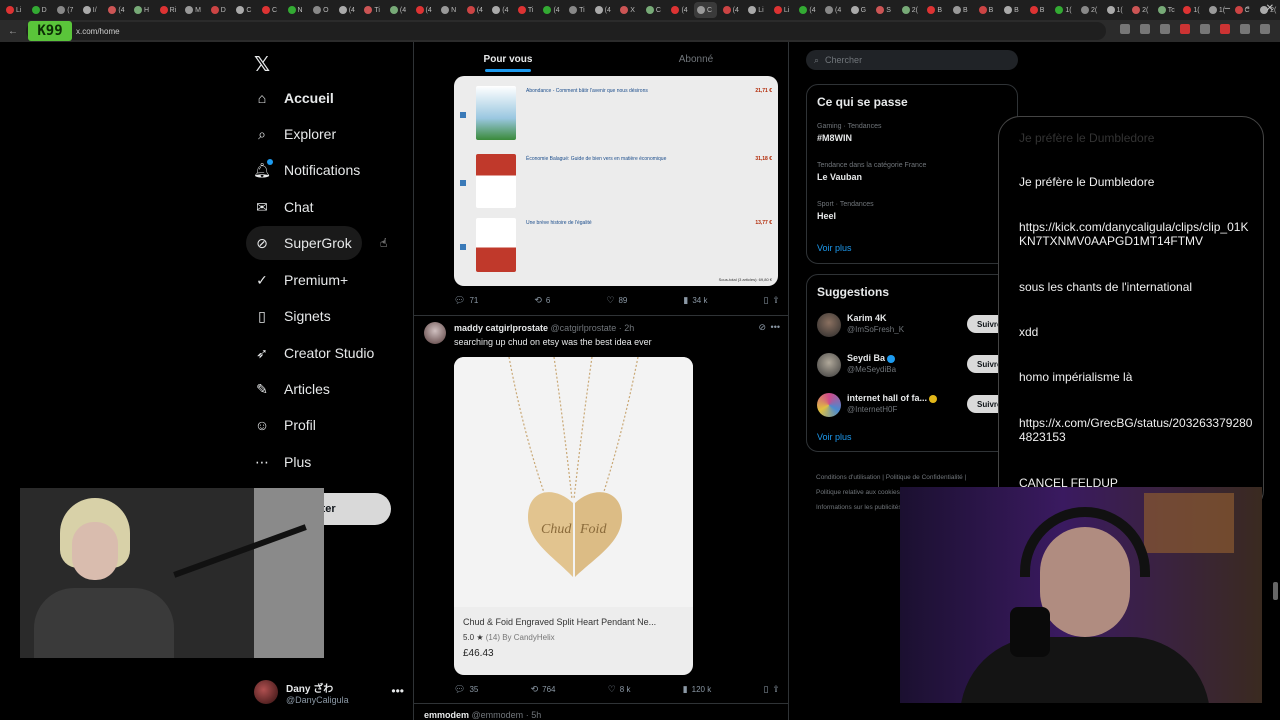  Describe the element at coordinates (884, 10) in the screenshot. I see `browser-tab: S` at that location.